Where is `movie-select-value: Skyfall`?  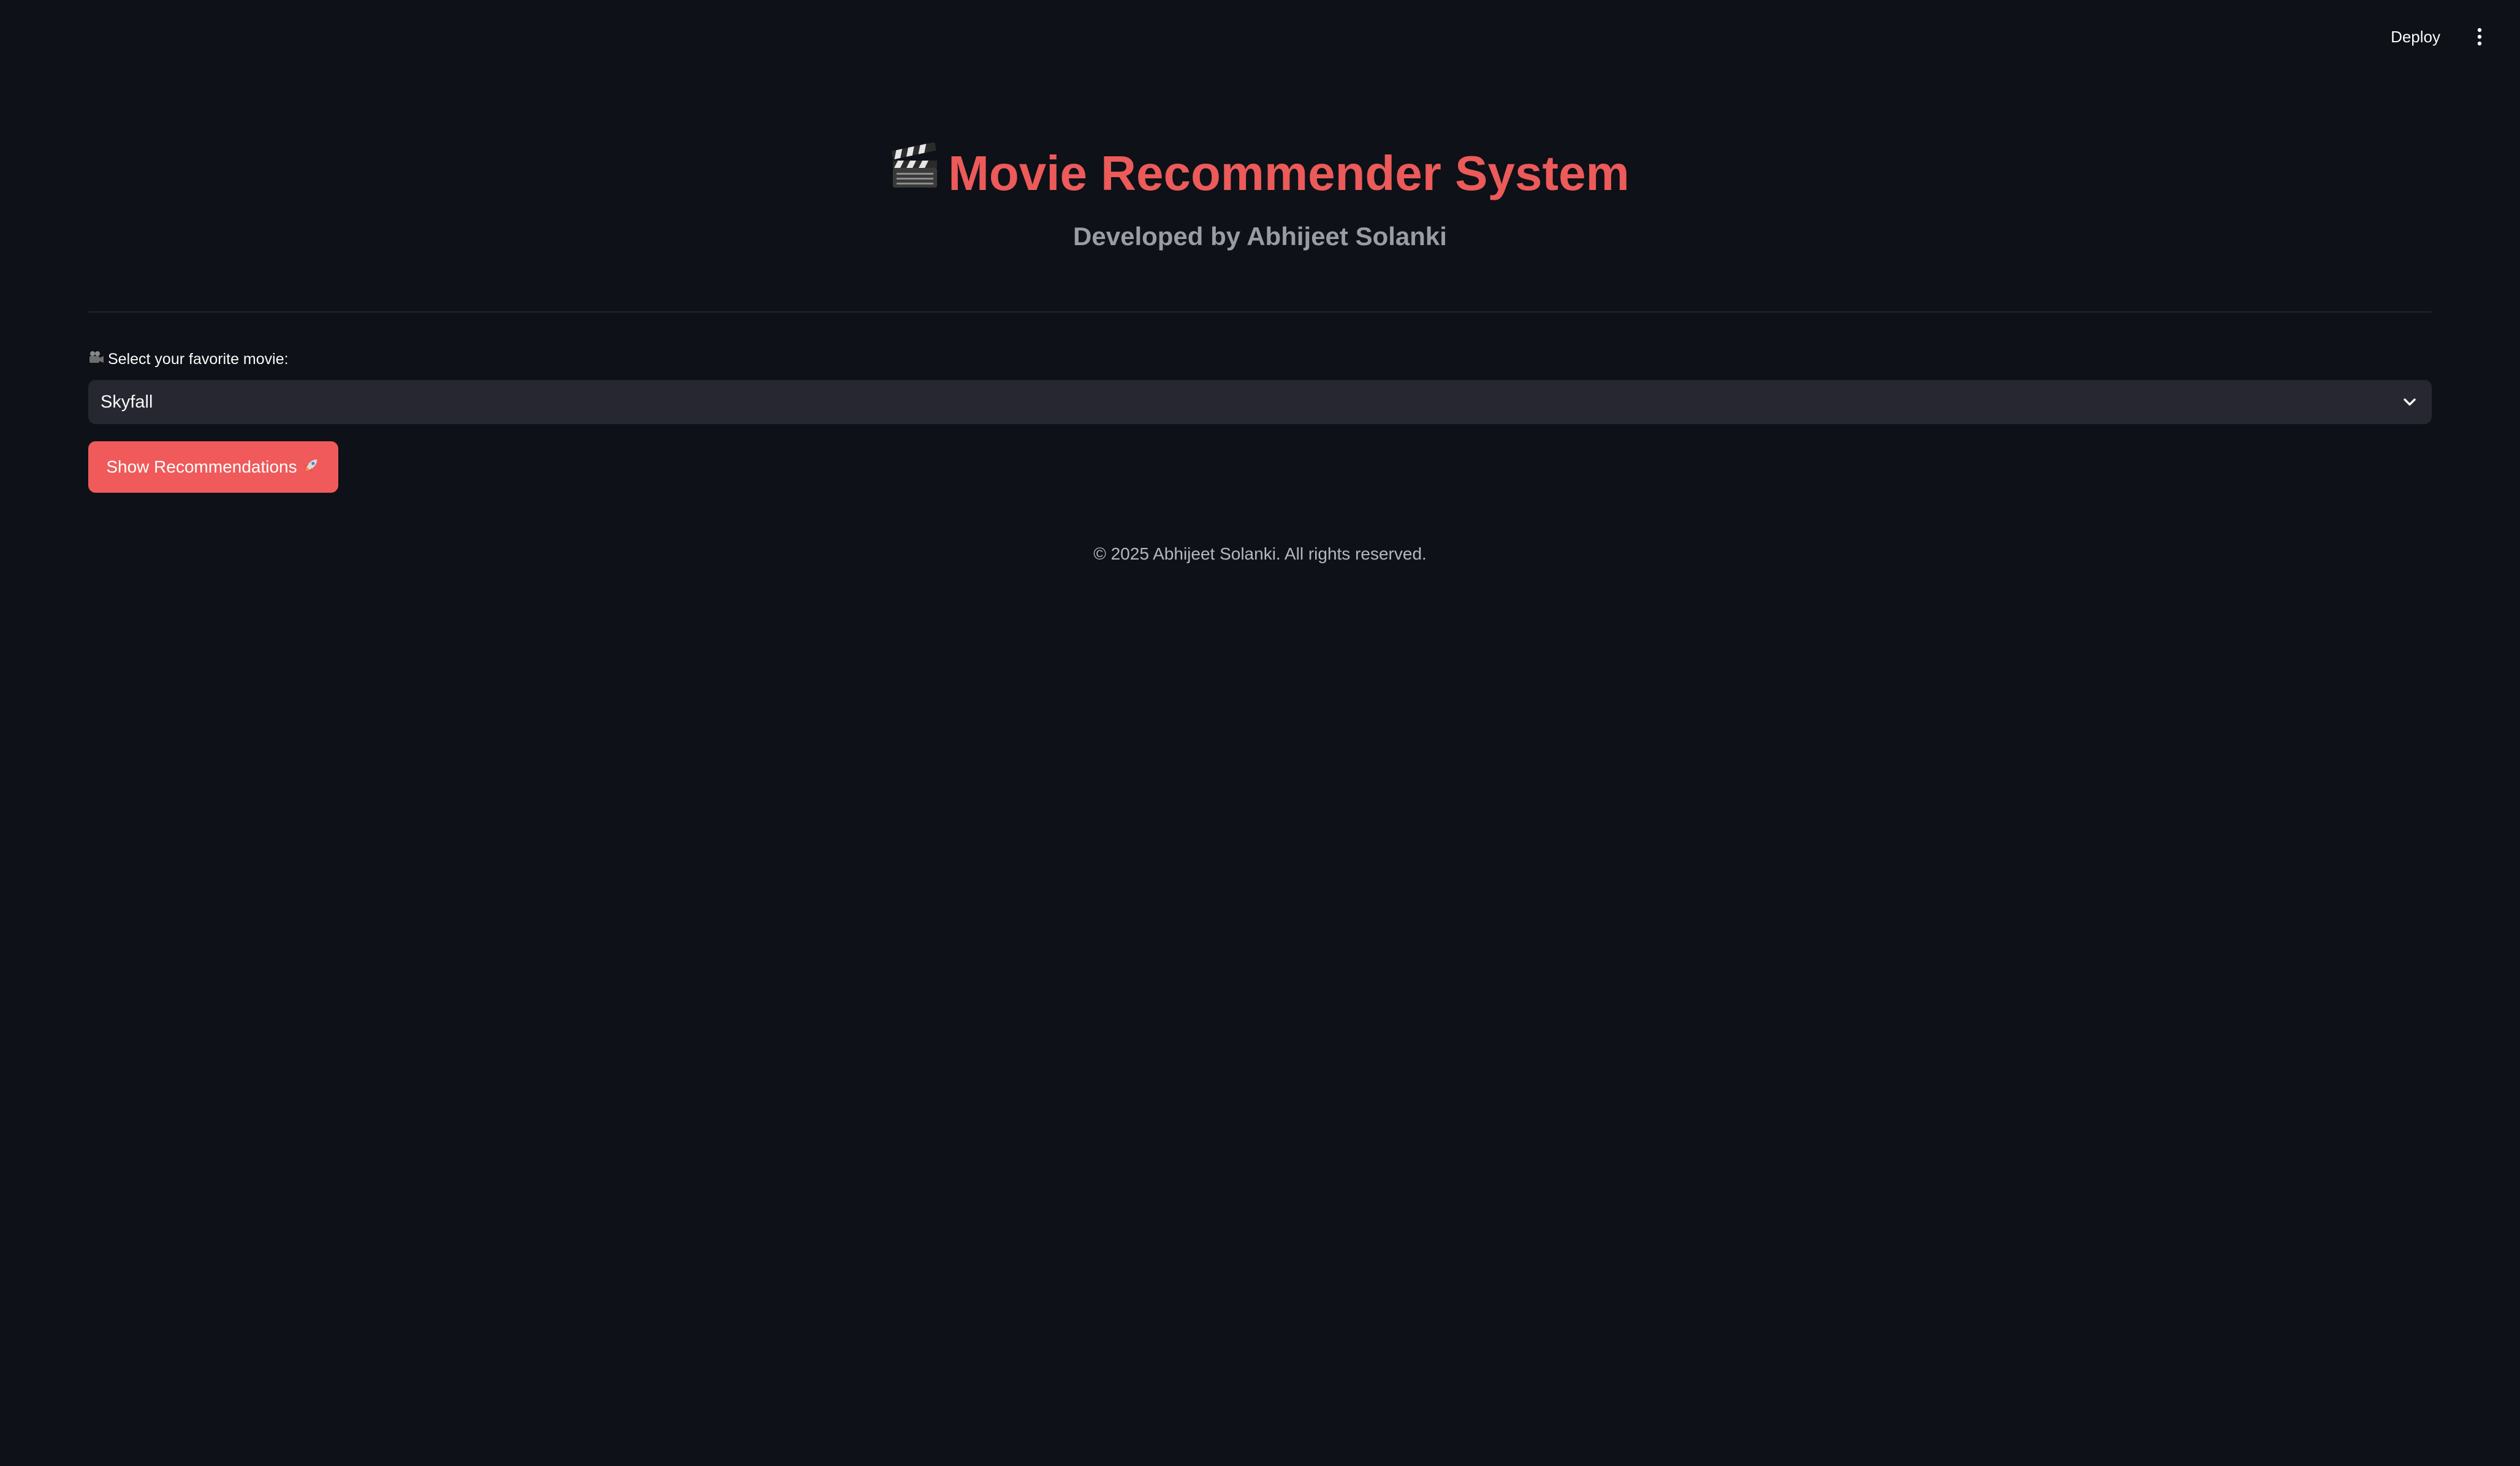 movie-select-value: Skyfall is located at coordinates (127, 402).